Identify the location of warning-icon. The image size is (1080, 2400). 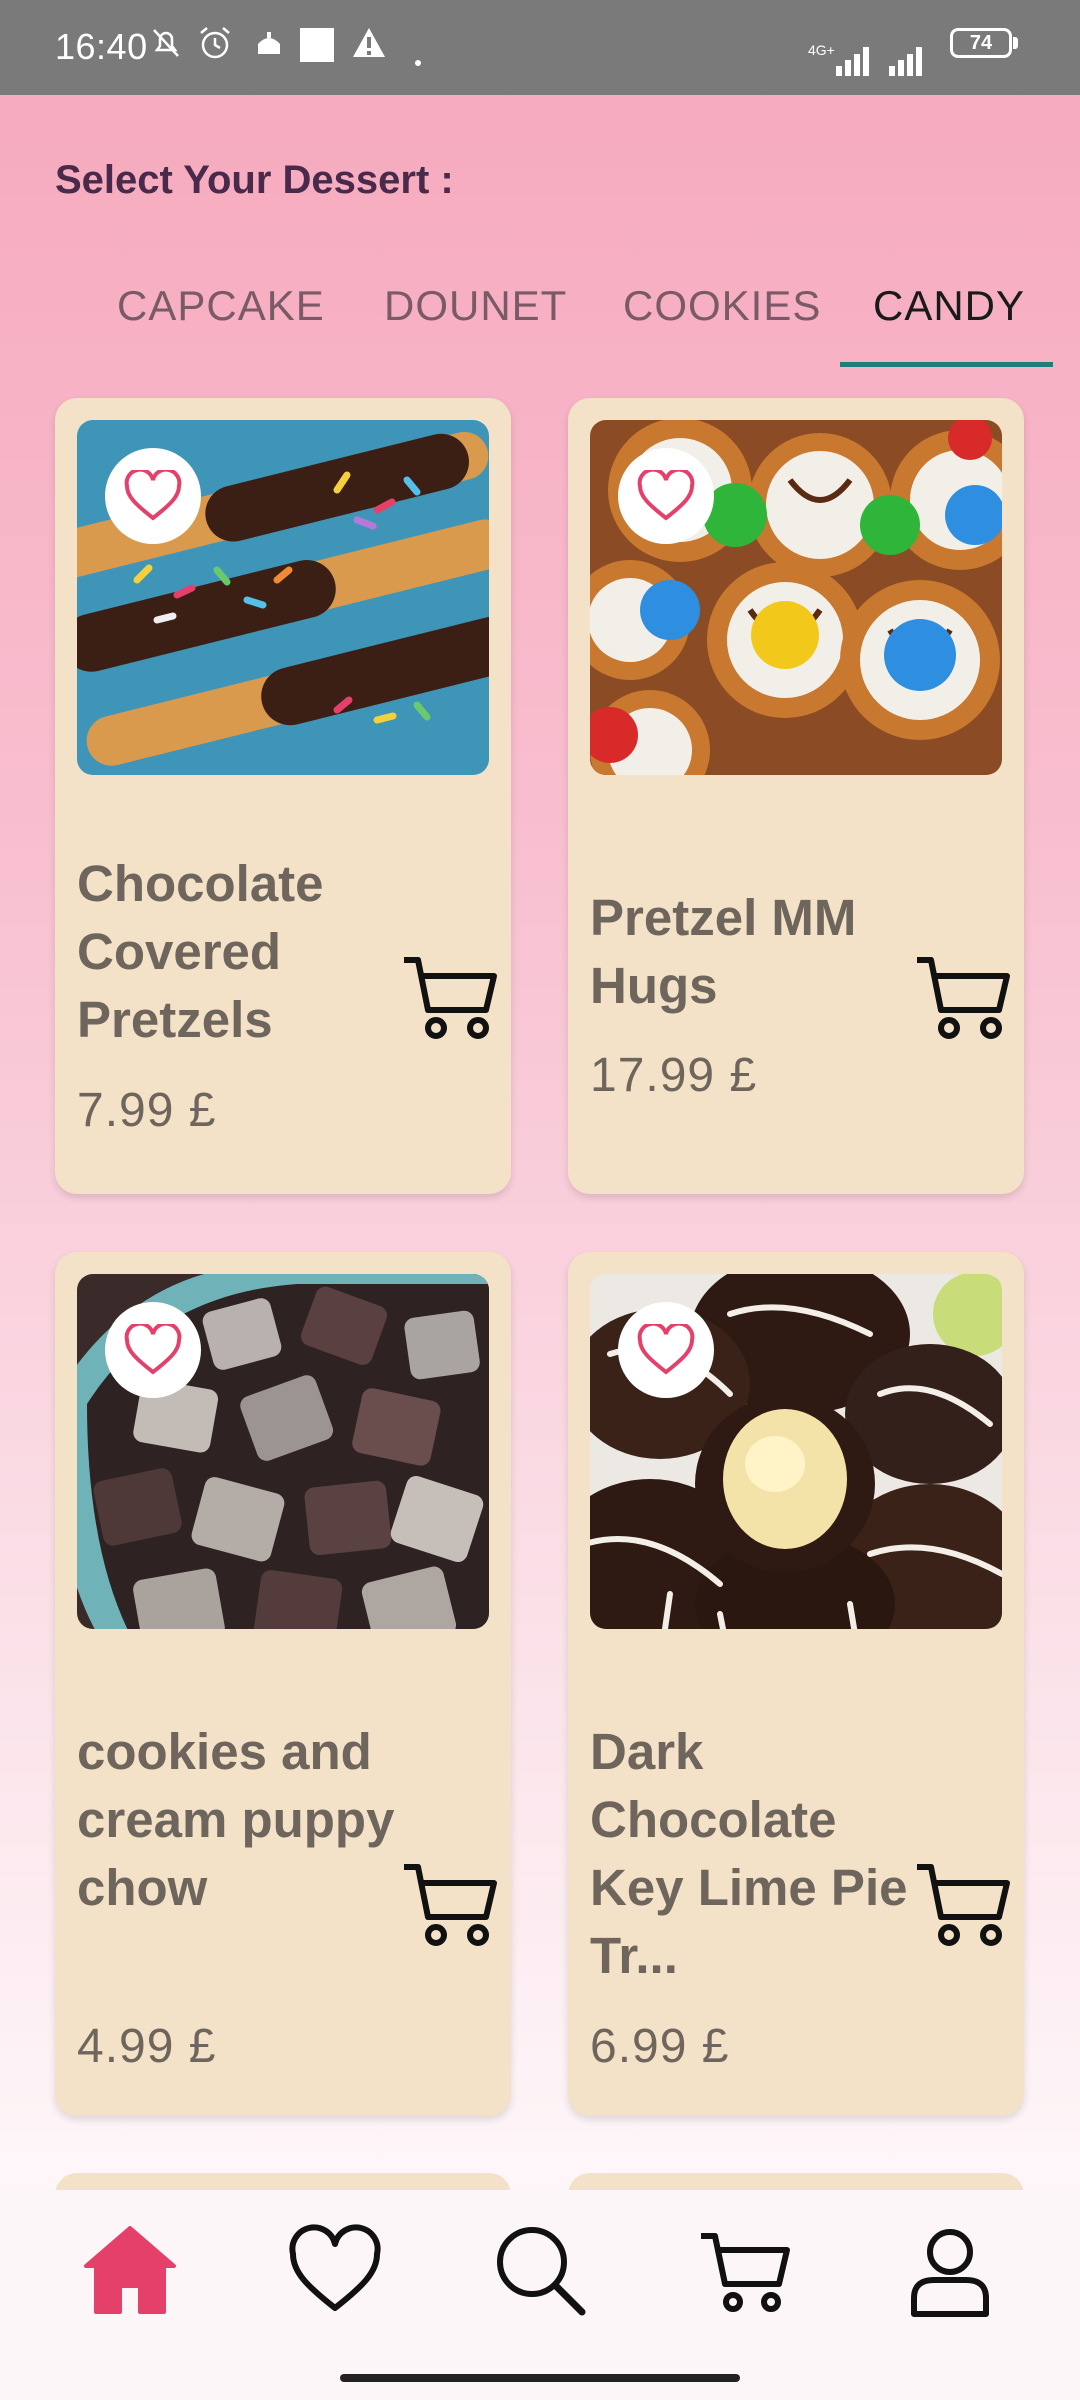
(369, 42).